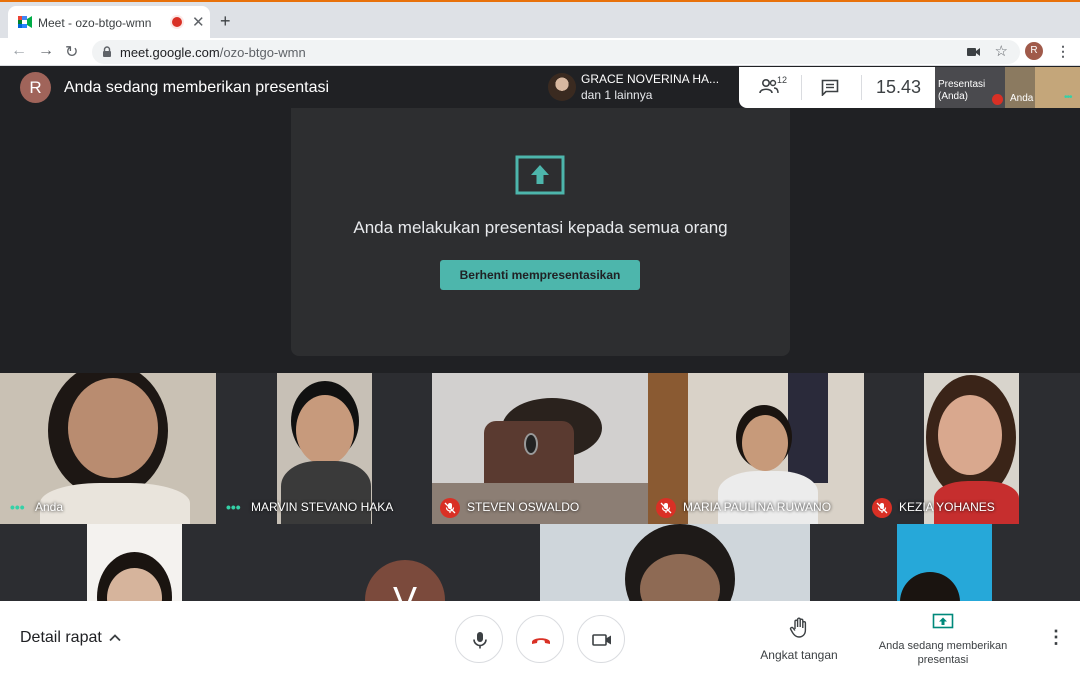 This screenshot has height=675, width=1080. Describe the element at coordinates (798, 627) in the screenshot. I see `hand-icon` at that location.